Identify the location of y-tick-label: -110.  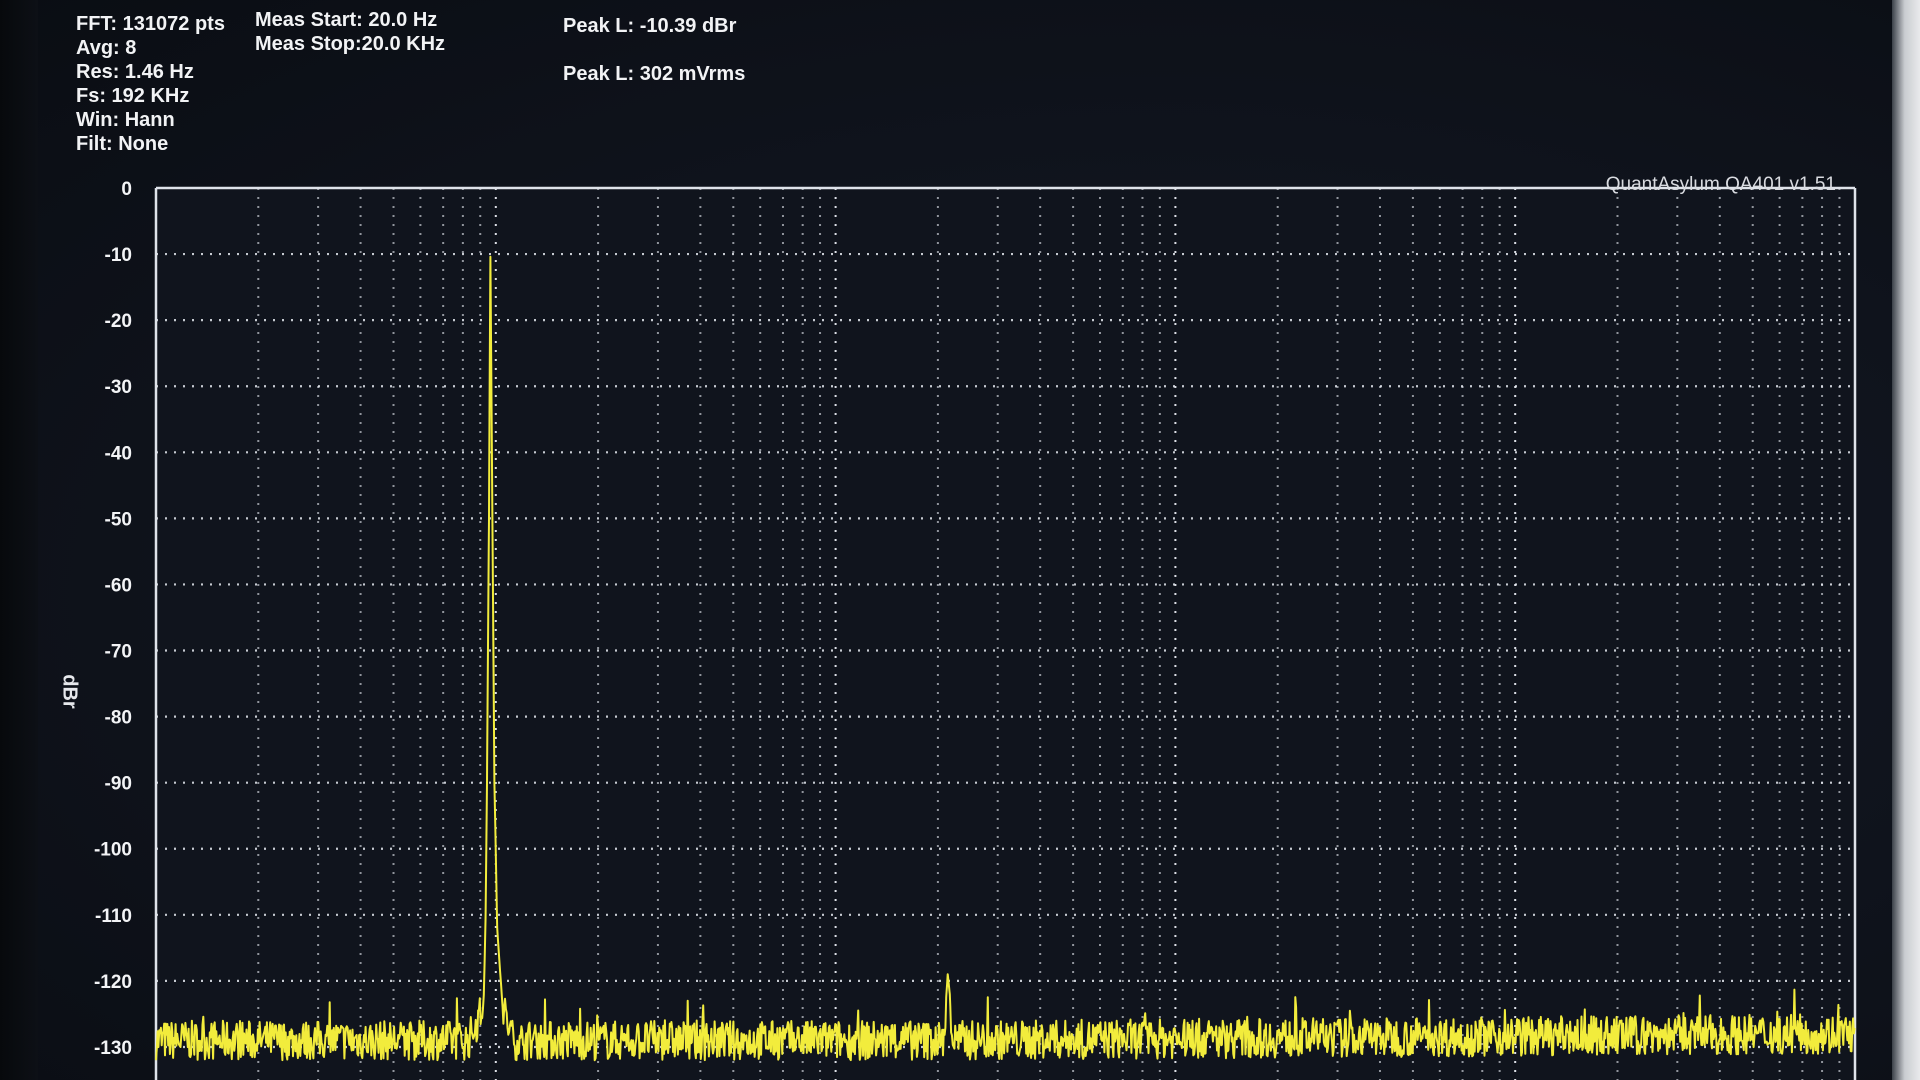
(113, 916).